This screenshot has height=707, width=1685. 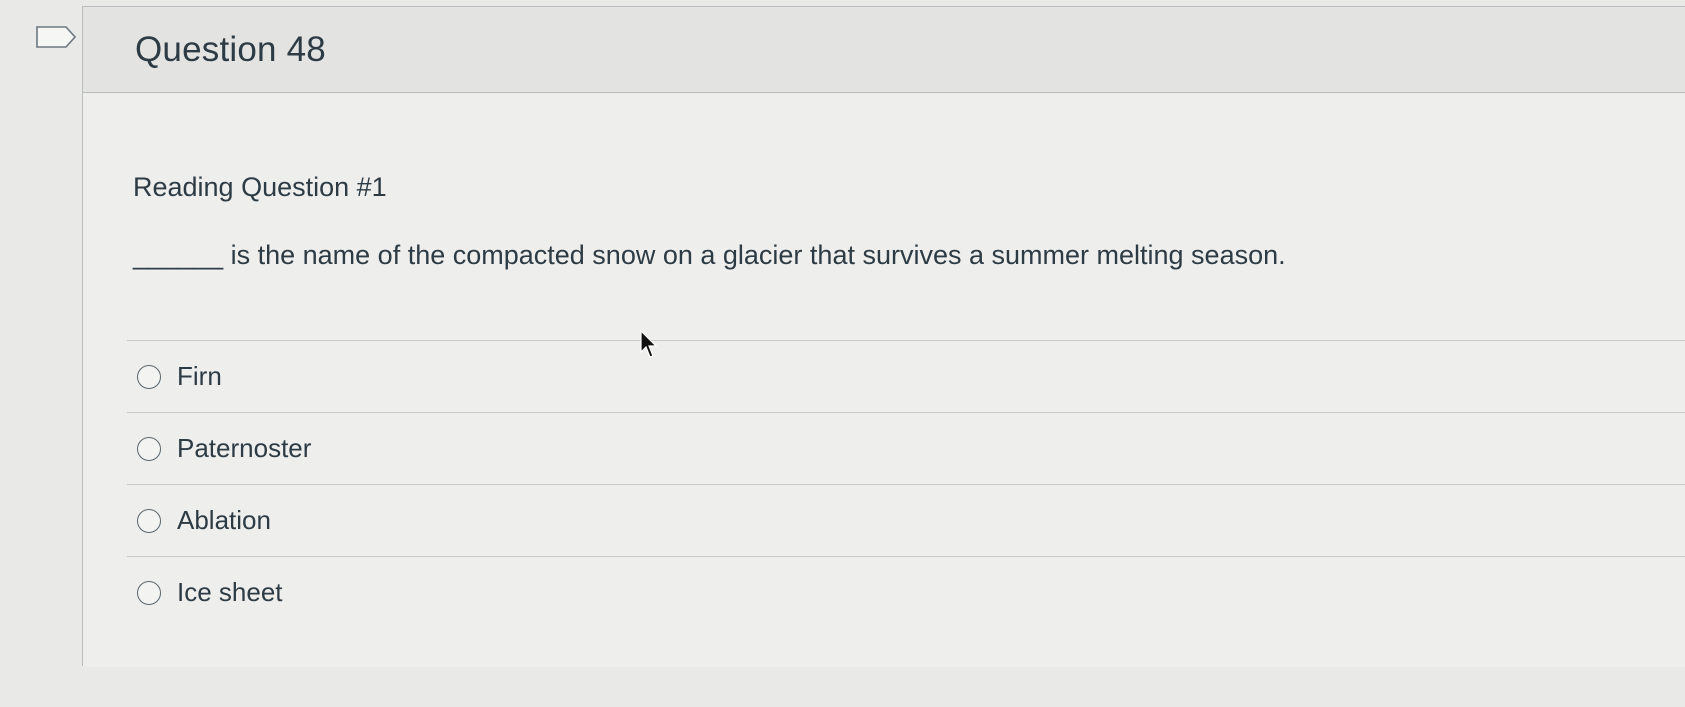 I want to click on question-subtitle: Reading Question #1, so click(x=260, y=187).